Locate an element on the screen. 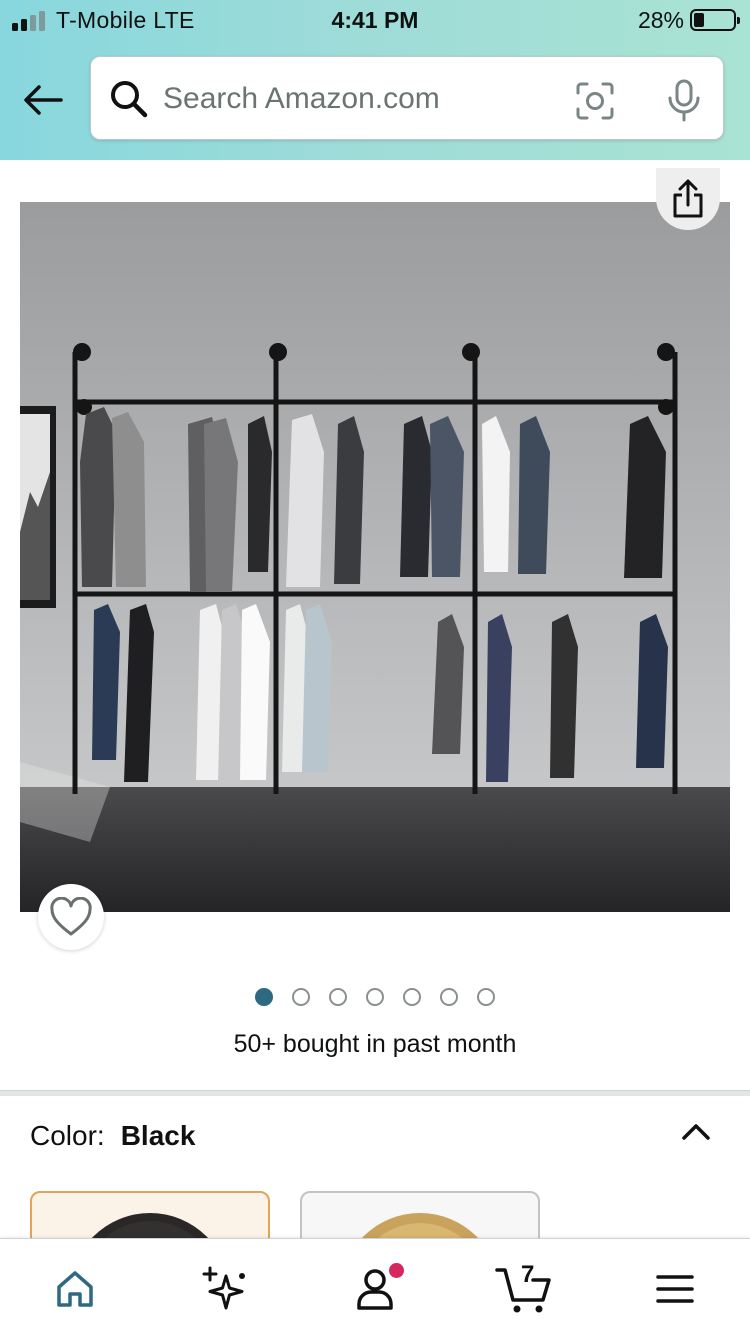 This screenshot has width=750, height=1334. header: T-Mobile LTE 4:41 PM 28% is located at coordinates (375, 80).